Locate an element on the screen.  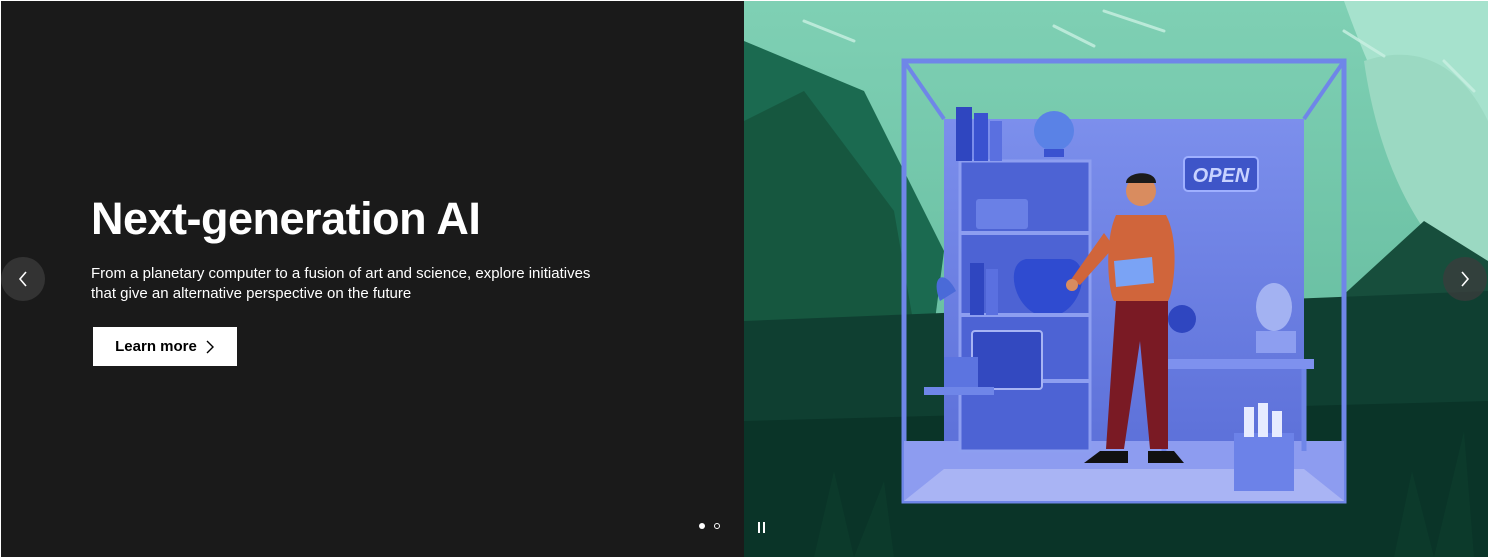
previous-slide-button is located at coordinates (23, 279).